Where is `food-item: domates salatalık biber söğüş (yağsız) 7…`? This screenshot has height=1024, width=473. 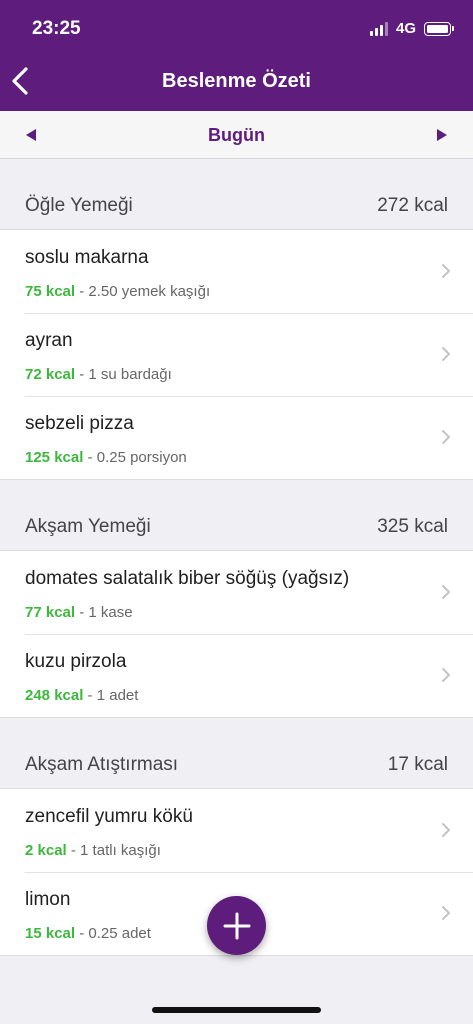 food-item: domates salatalık biber söğüş (yağsız) 7… is located at coordinates (236, 592).